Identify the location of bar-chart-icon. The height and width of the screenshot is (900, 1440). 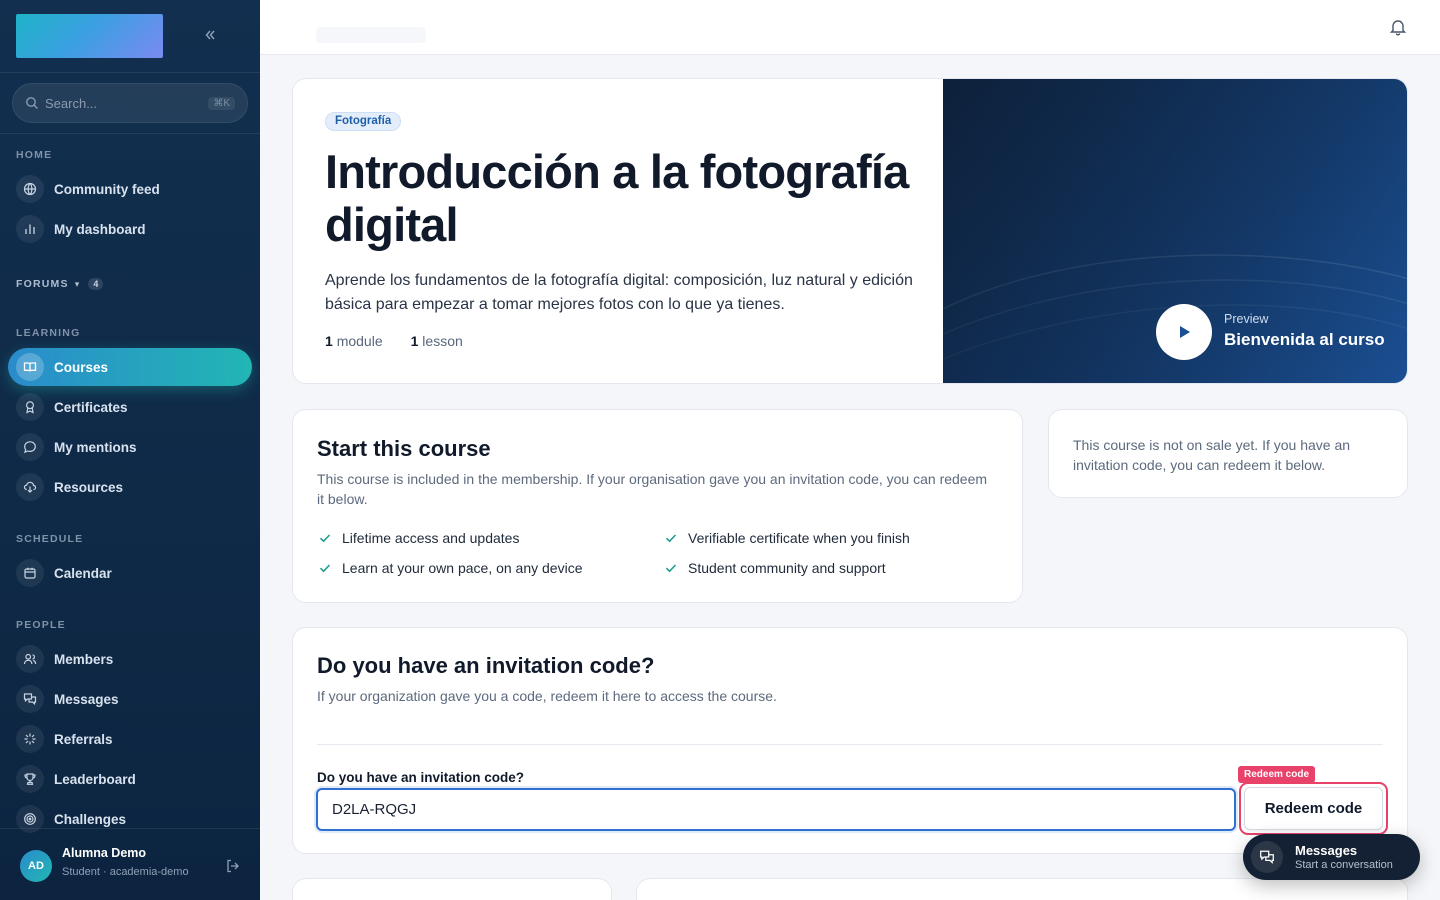
(30, 229).